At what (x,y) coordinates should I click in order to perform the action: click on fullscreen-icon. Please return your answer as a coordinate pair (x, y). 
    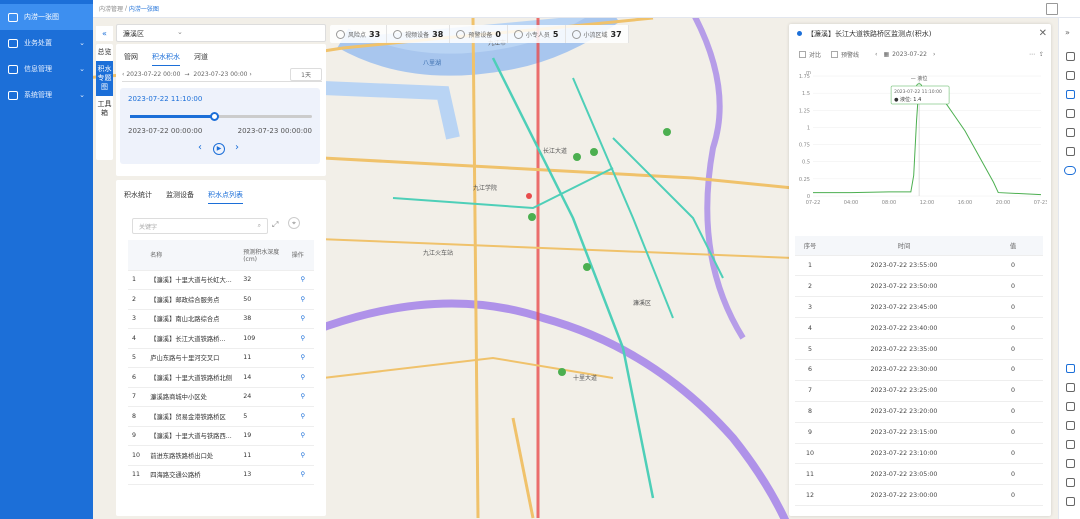
    Looking at the image, I should click on (1052, 9).